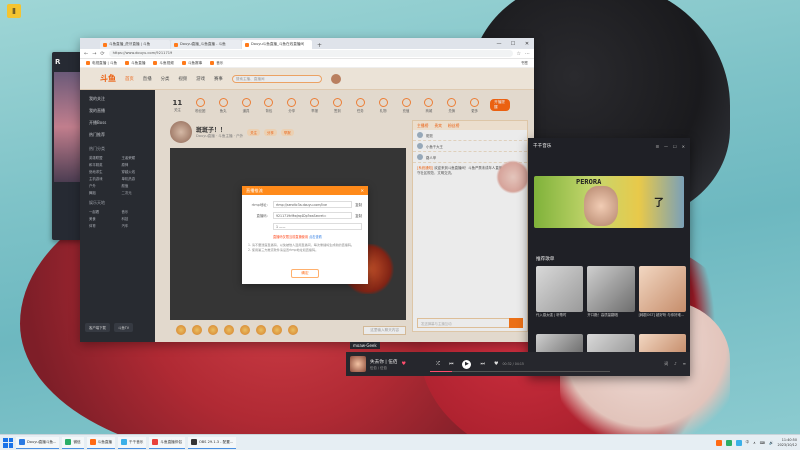  I want to click on live-reminder-button: 开播提醒, so click(500, 105).